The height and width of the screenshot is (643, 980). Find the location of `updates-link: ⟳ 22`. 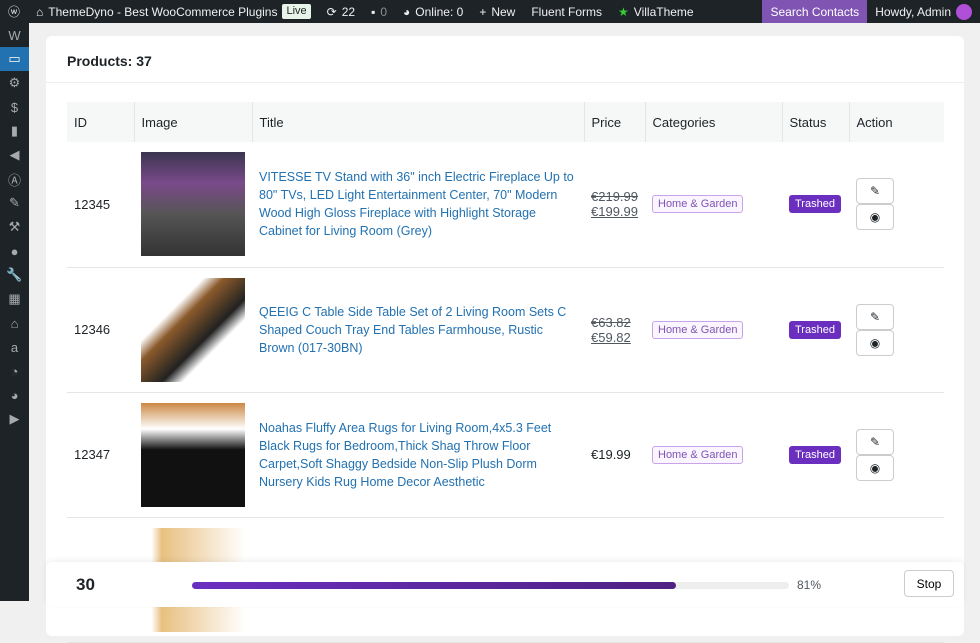

updates-link: ⟳ 22 is located at coordinates (341, 11).